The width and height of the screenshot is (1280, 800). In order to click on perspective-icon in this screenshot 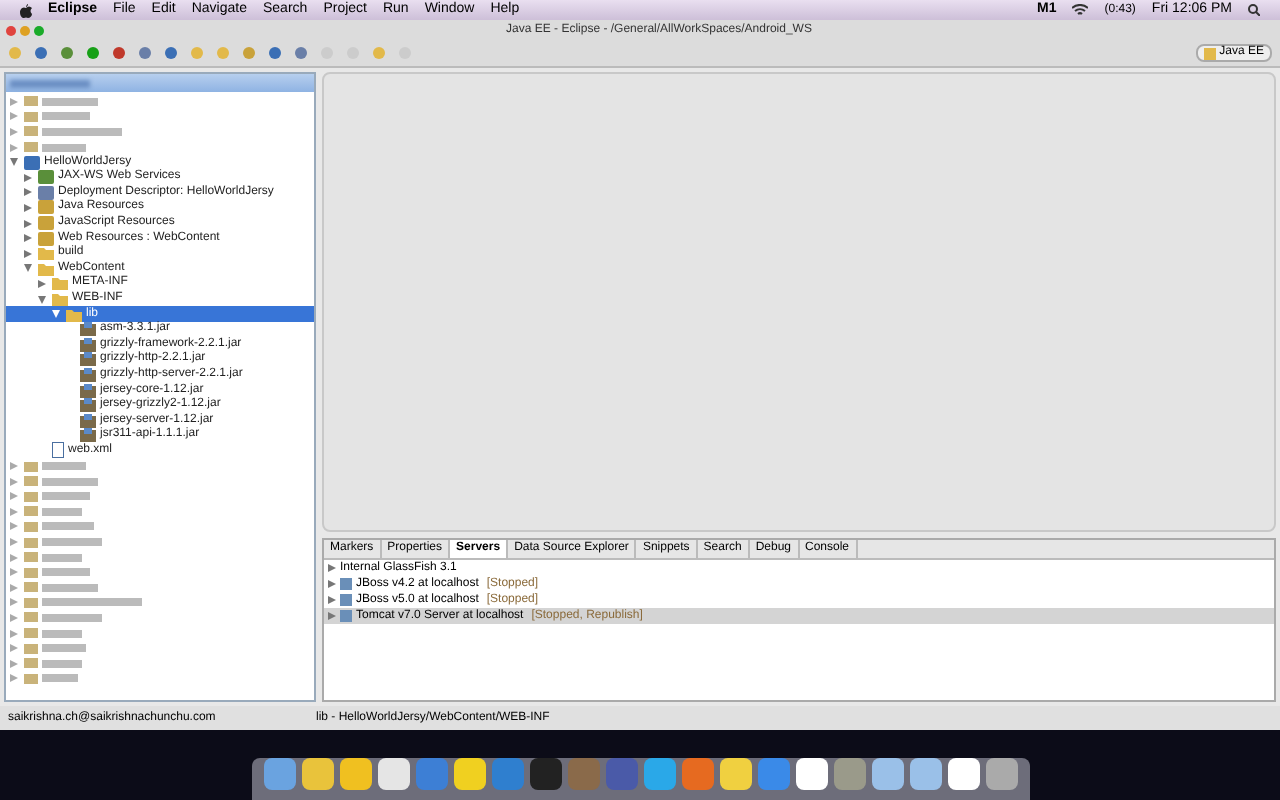, I will do `click(1209, 53)`.